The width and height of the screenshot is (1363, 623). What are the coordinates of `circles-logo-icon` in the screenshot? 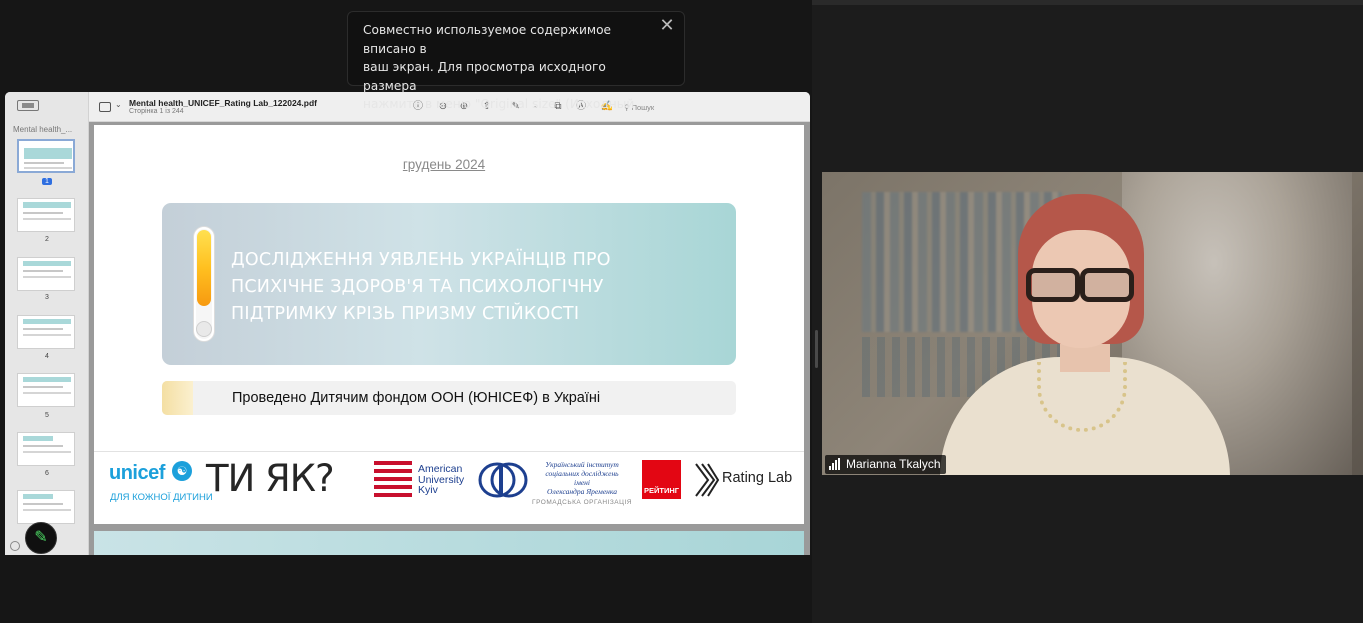 It's located at (503, 480).